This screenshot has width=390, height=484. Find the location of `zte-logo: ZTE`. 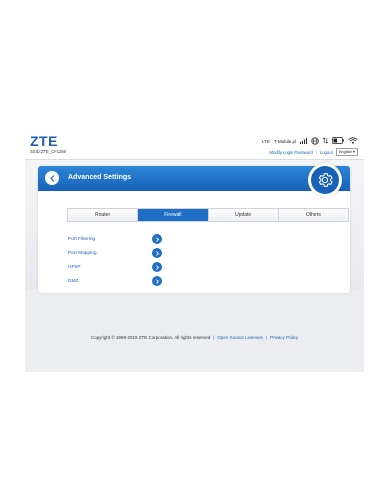

zte-logo: ZTE is located at coordinates (44, 141).